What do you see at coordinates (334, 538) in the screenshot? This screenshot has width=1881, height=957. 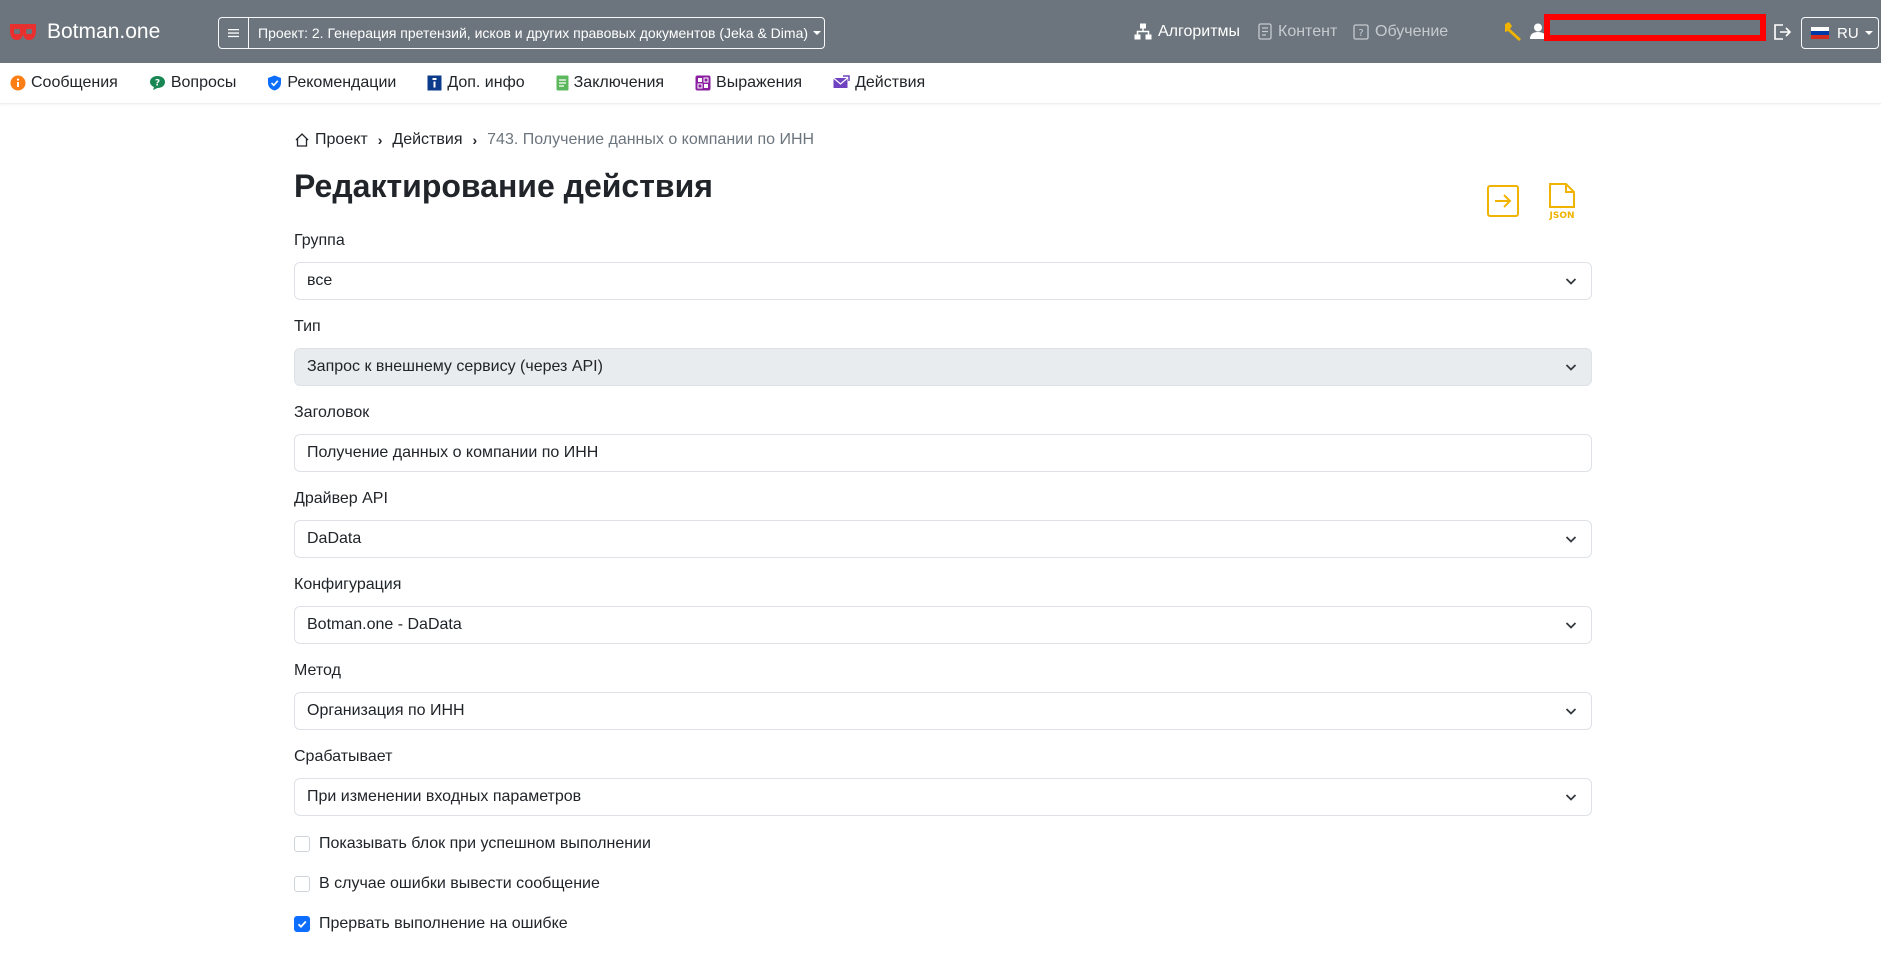 I see `driver-value: DaData` at bounding box center [334, 538].